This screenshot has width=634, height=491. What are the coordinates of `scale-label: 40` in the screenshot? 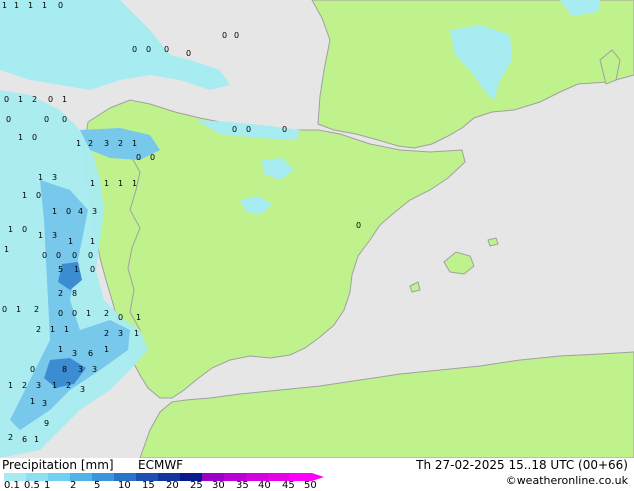 It's located at (264, 485).